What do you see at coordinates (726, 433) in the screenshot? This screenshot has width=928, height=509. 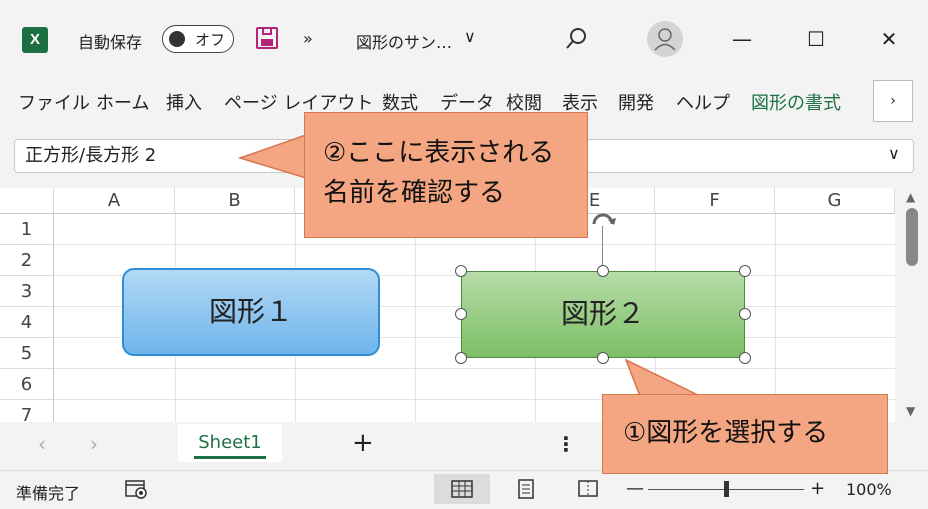 I see `callout-text: ①図形を選択する` at bounding box center [726, 433].